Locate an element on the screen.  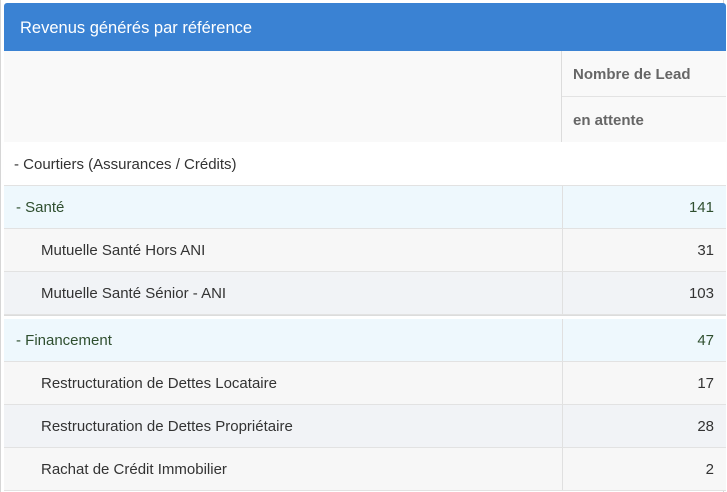
row-value: 31 is located at coordinates (705, 250).